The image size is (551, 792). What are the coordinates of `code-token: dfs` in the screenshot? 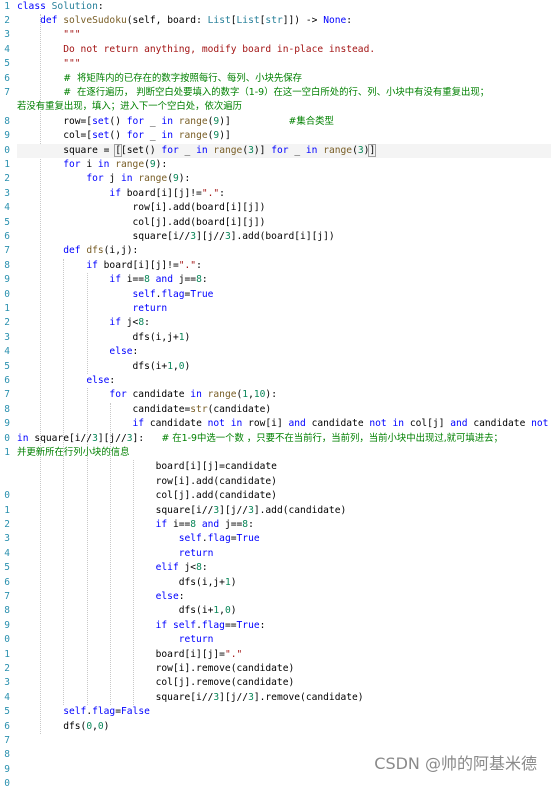 It's located at (95, 251).